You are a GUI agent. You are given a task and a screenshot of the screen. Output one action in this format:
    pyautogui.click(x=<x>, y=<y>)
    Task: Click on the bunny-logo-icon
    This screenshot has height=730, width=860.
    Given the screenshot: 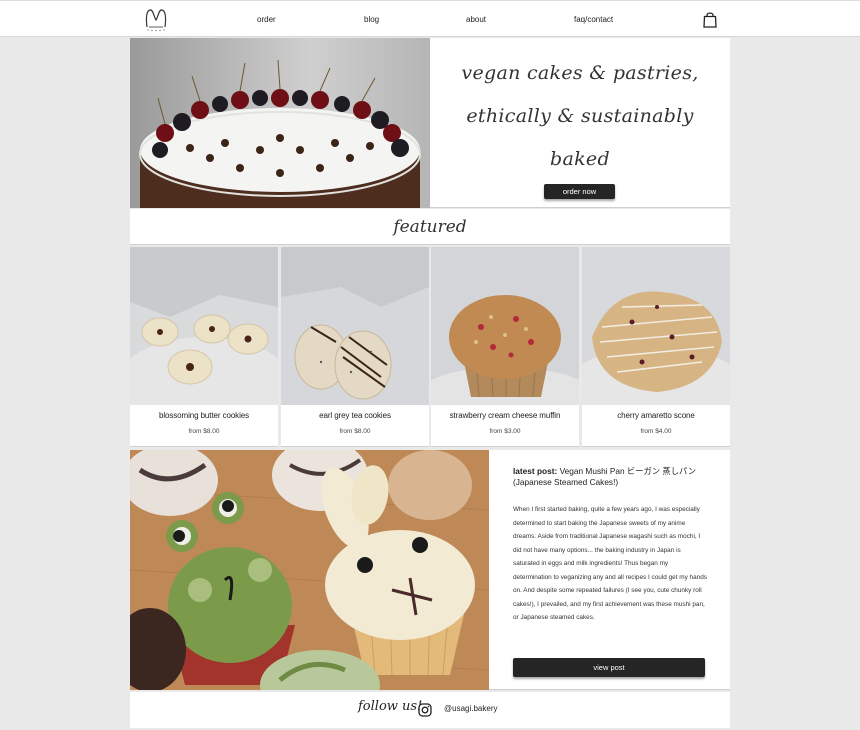 What is the action you would take?
    pyautogui.click(x=156, y=19)
    